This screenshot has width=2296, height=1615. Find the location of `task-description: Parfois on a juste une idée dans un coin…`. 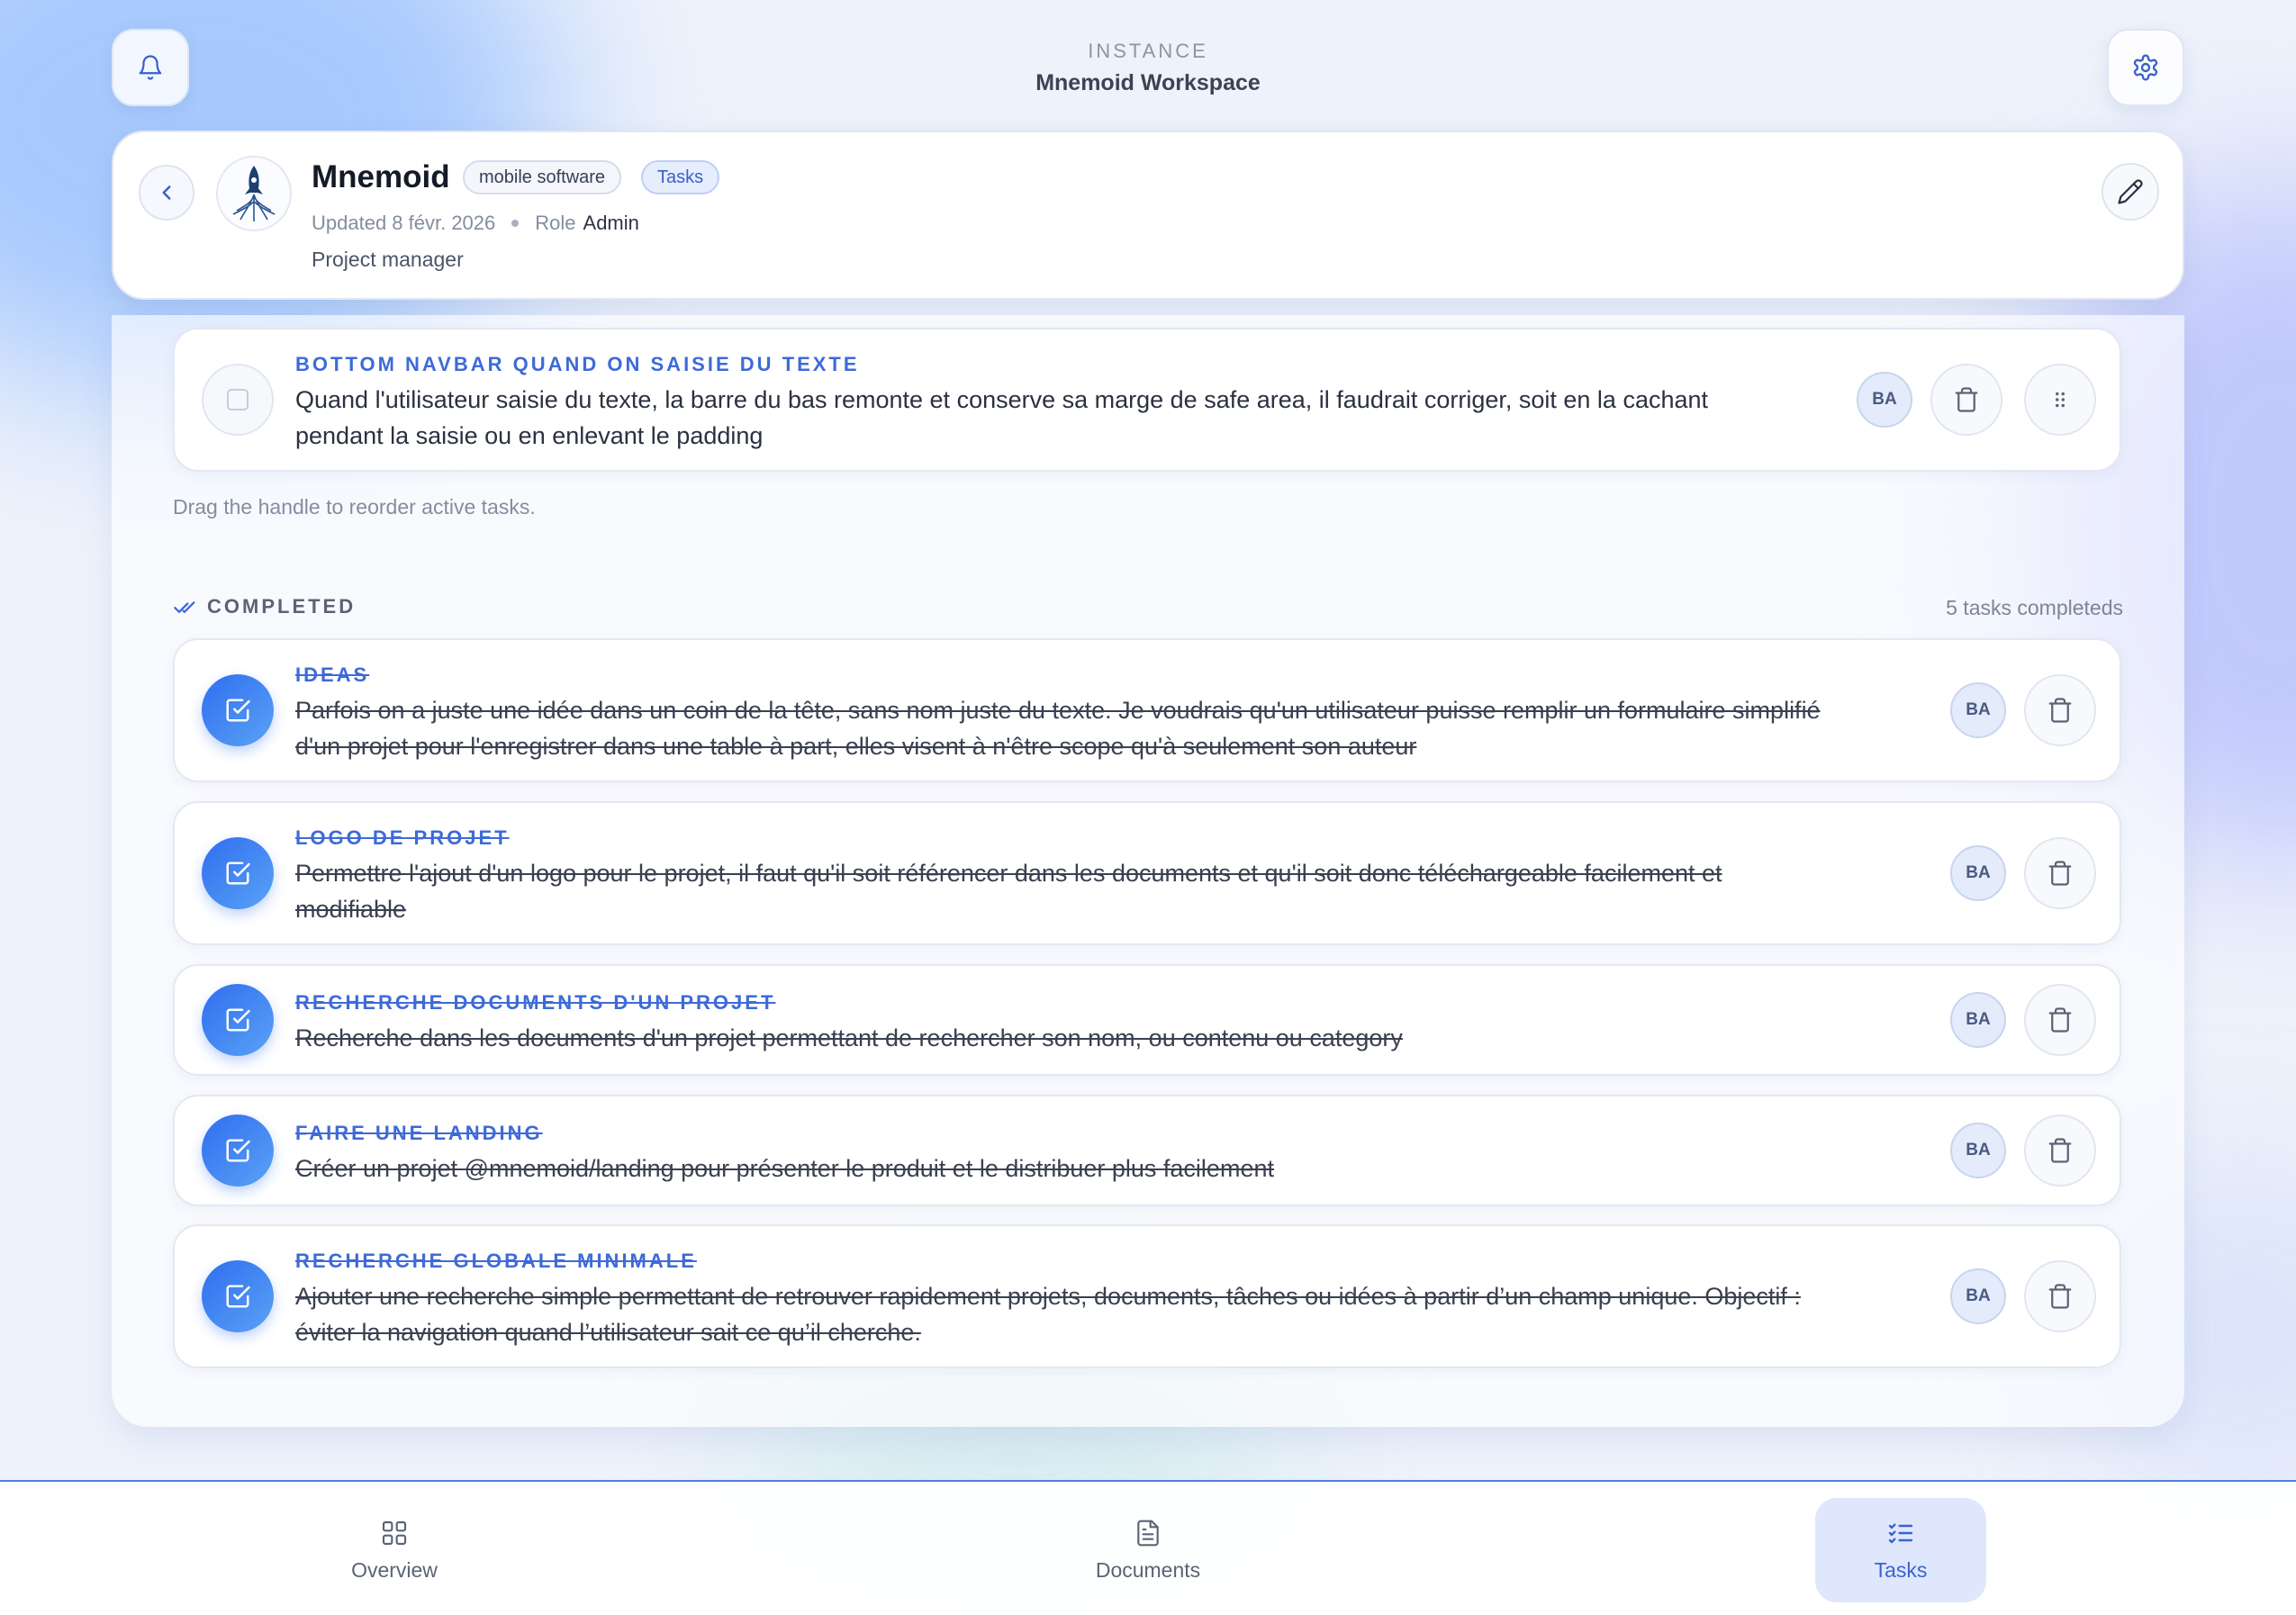

task-description: Parfois on a juste une idée dans un coin… is located at coordinates (1058, 728).